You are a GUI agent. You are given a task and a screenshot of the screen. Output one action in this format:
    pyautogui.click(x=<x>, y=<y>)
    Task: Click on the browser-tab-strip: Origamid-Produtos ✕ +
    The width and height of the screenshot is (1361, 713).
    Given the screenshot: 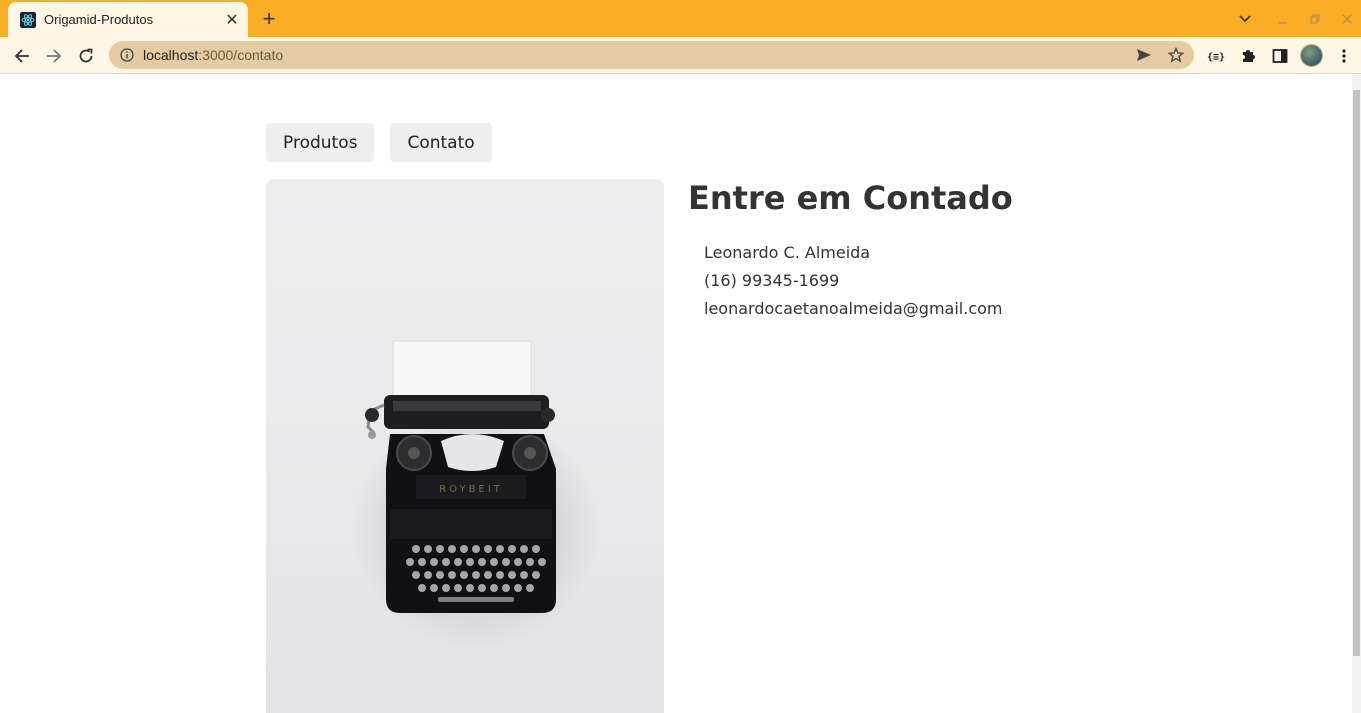 What is the action you would take?
    pyautogui.click(x=680, y=18)
    